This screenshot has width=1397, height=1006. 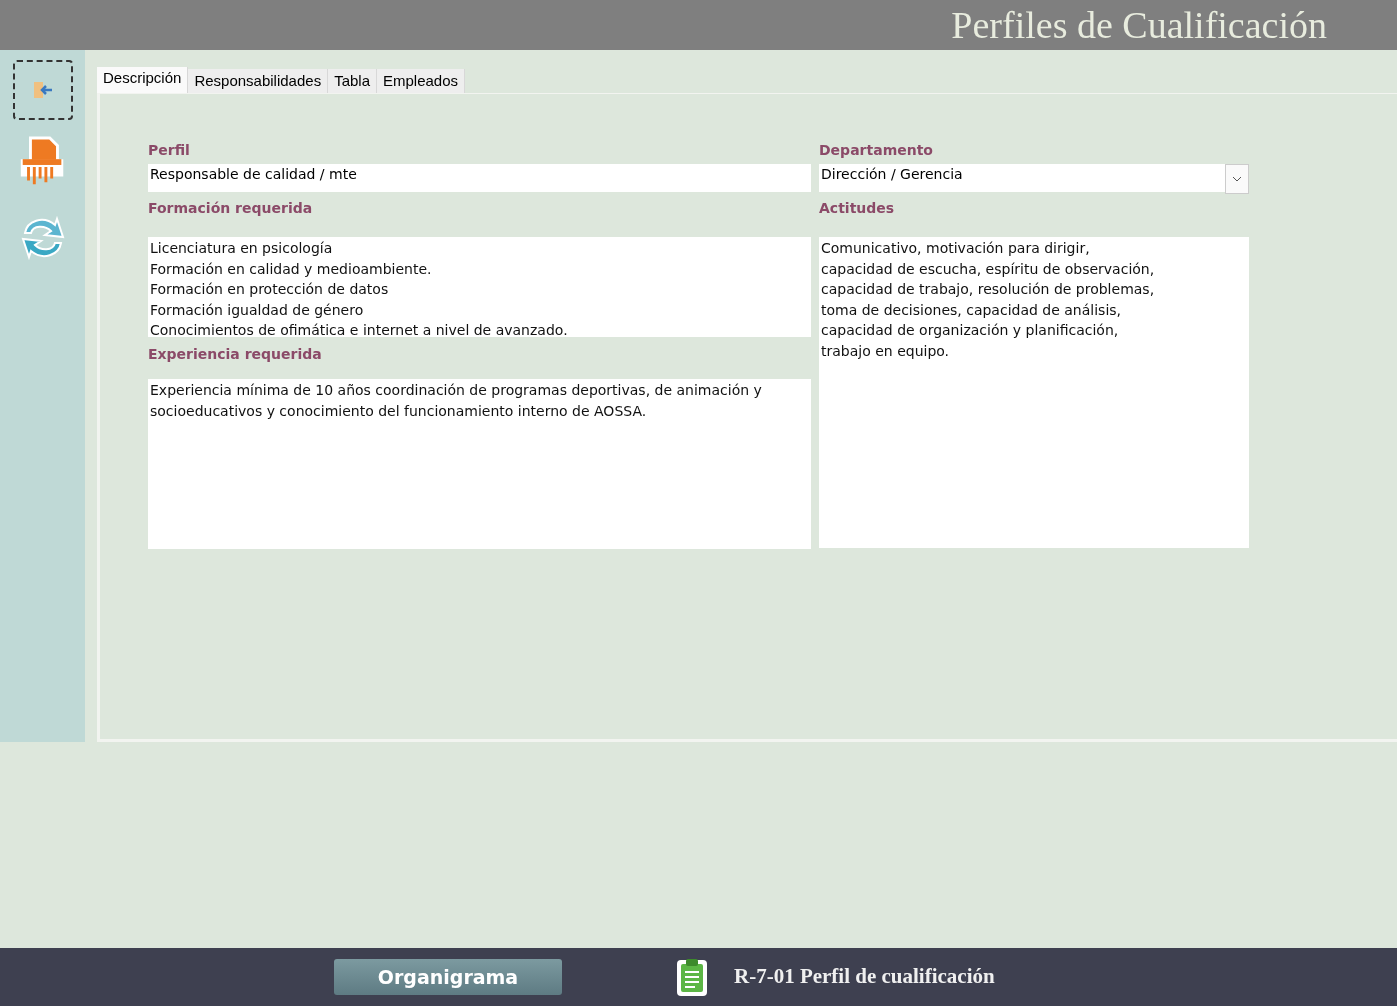 What do you see at coordinates (1034, 392) in the screenshot?
I see `text-area: Comunicativo, motivación para dirigir, capacidad de escucha, espíritu de observación, capacidad de trabajo, resolución de problemas, toma de decisiones, capacidad de análisis, capacidad de organización y planificación, trabajo en equipo.` at bounding box center [1034, 392].